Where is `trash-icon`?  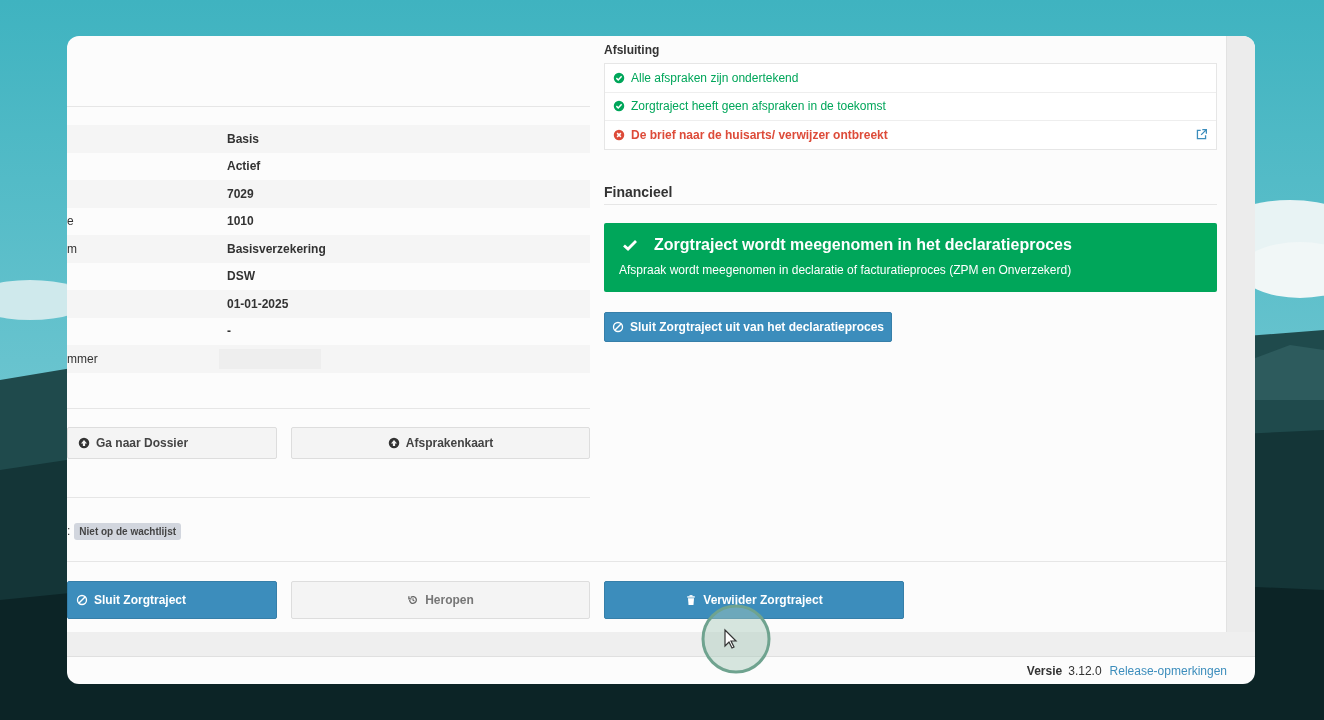 trash-icon is located at coordinates (691, 600).